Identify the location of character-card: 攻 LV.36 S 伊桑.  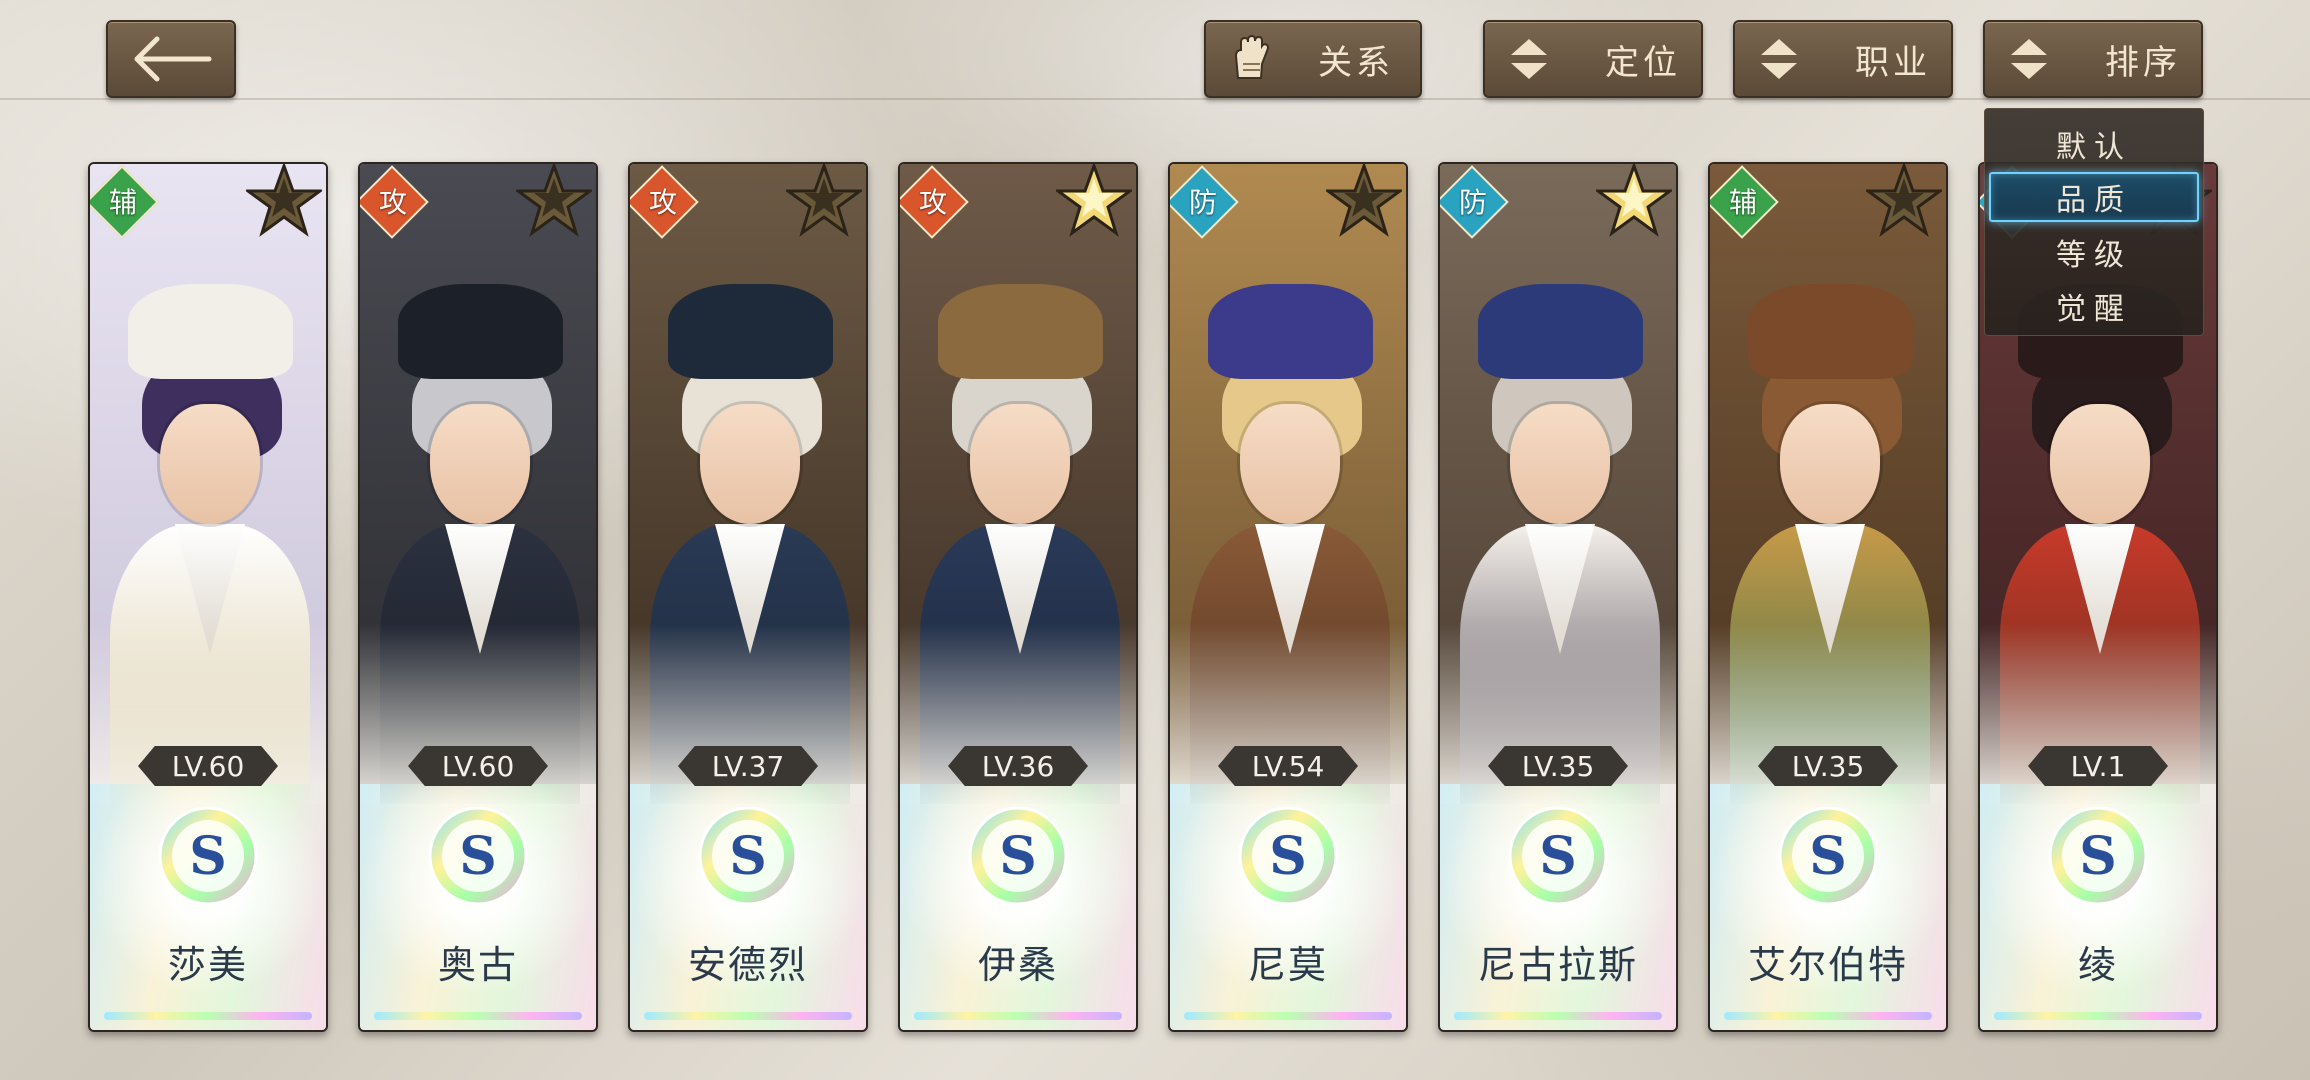
(1018, 597).